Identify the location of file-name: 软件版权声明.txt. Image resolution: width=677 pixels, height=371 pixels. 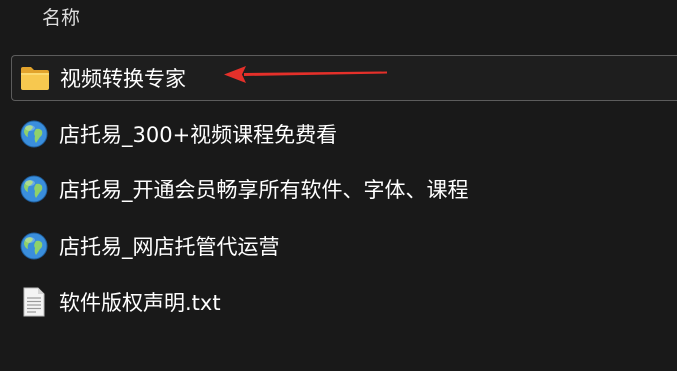
(140, 303).